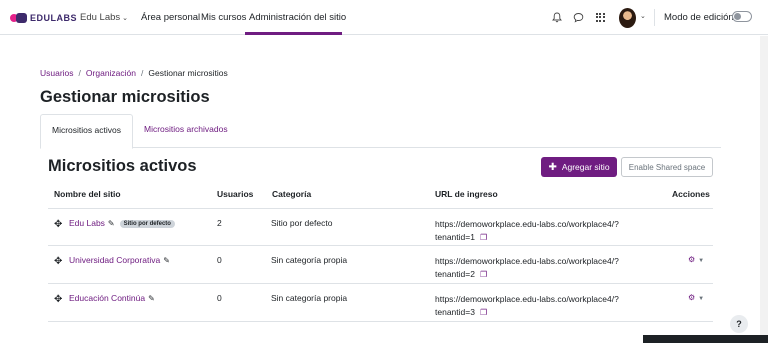 This screenshot has width=768, height=343. What do you see at coordinates (742, 16) in the screenshot?
I see `edit-mode-toggle` at bounding box center [742, 16].